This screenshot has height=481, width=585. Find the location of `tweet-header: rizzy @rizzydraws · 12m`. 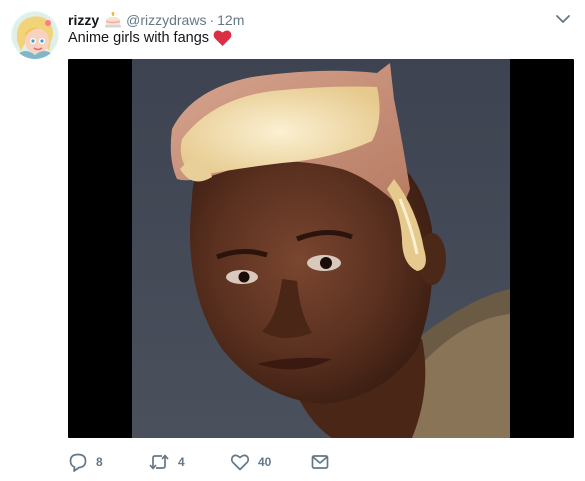

tweet-header: rizzy @rizzydraws · 12m is located at coordinates (156, 20).